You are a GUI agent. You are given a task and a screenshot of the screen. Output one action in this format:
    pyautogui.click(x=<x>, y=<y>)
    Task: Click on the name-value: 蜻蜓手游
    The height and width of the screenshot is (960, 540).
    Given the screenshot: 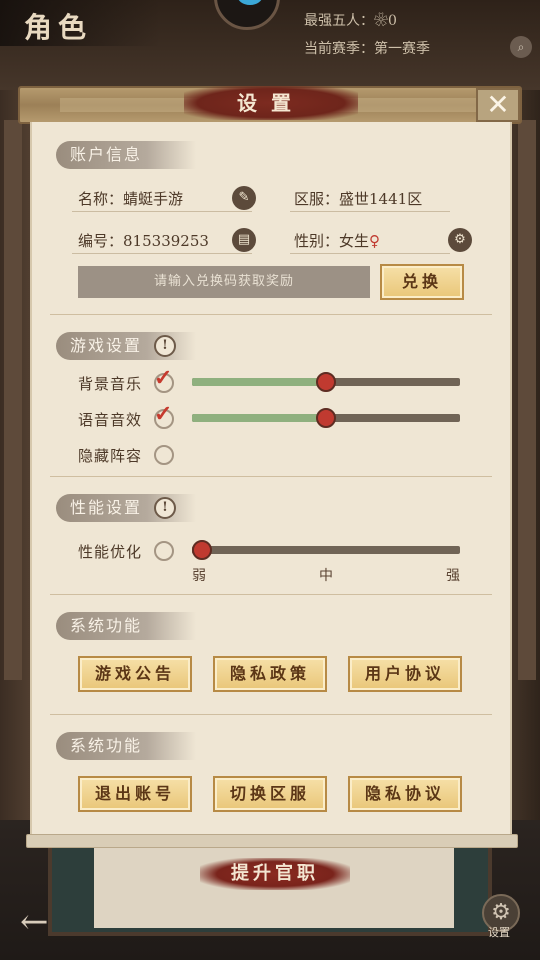 What is the action you would take?
    pyautogui.click(x=153, y=199)
    